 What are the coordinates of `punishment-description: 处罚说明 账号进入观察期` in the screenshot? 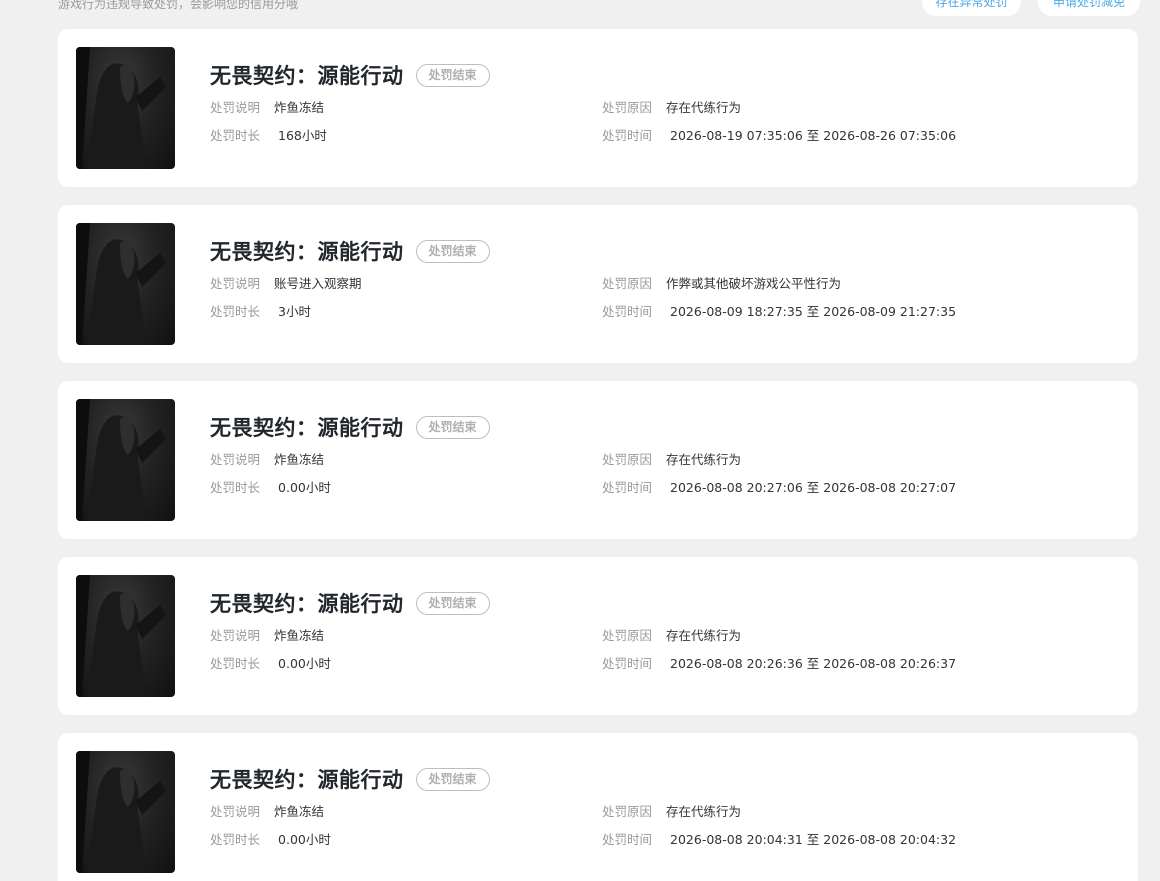 It's located at (286, 284).